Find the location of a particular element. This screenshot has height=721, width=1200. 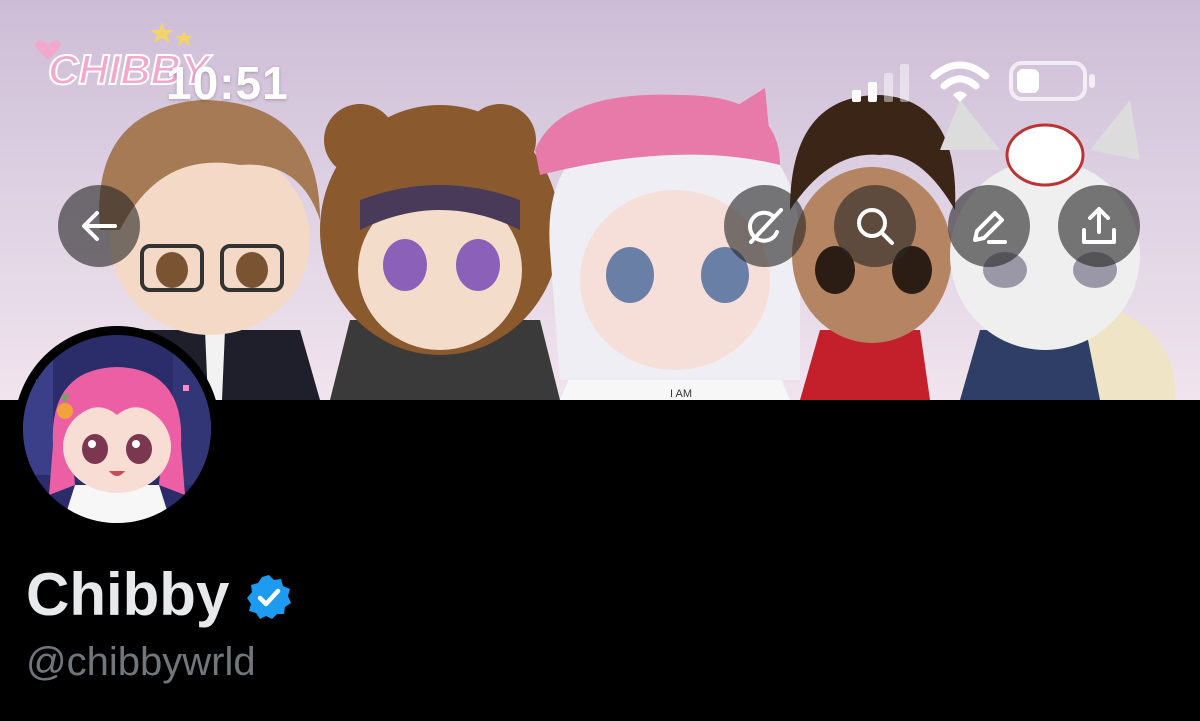

edit-button is located at coordinates (989, 226).